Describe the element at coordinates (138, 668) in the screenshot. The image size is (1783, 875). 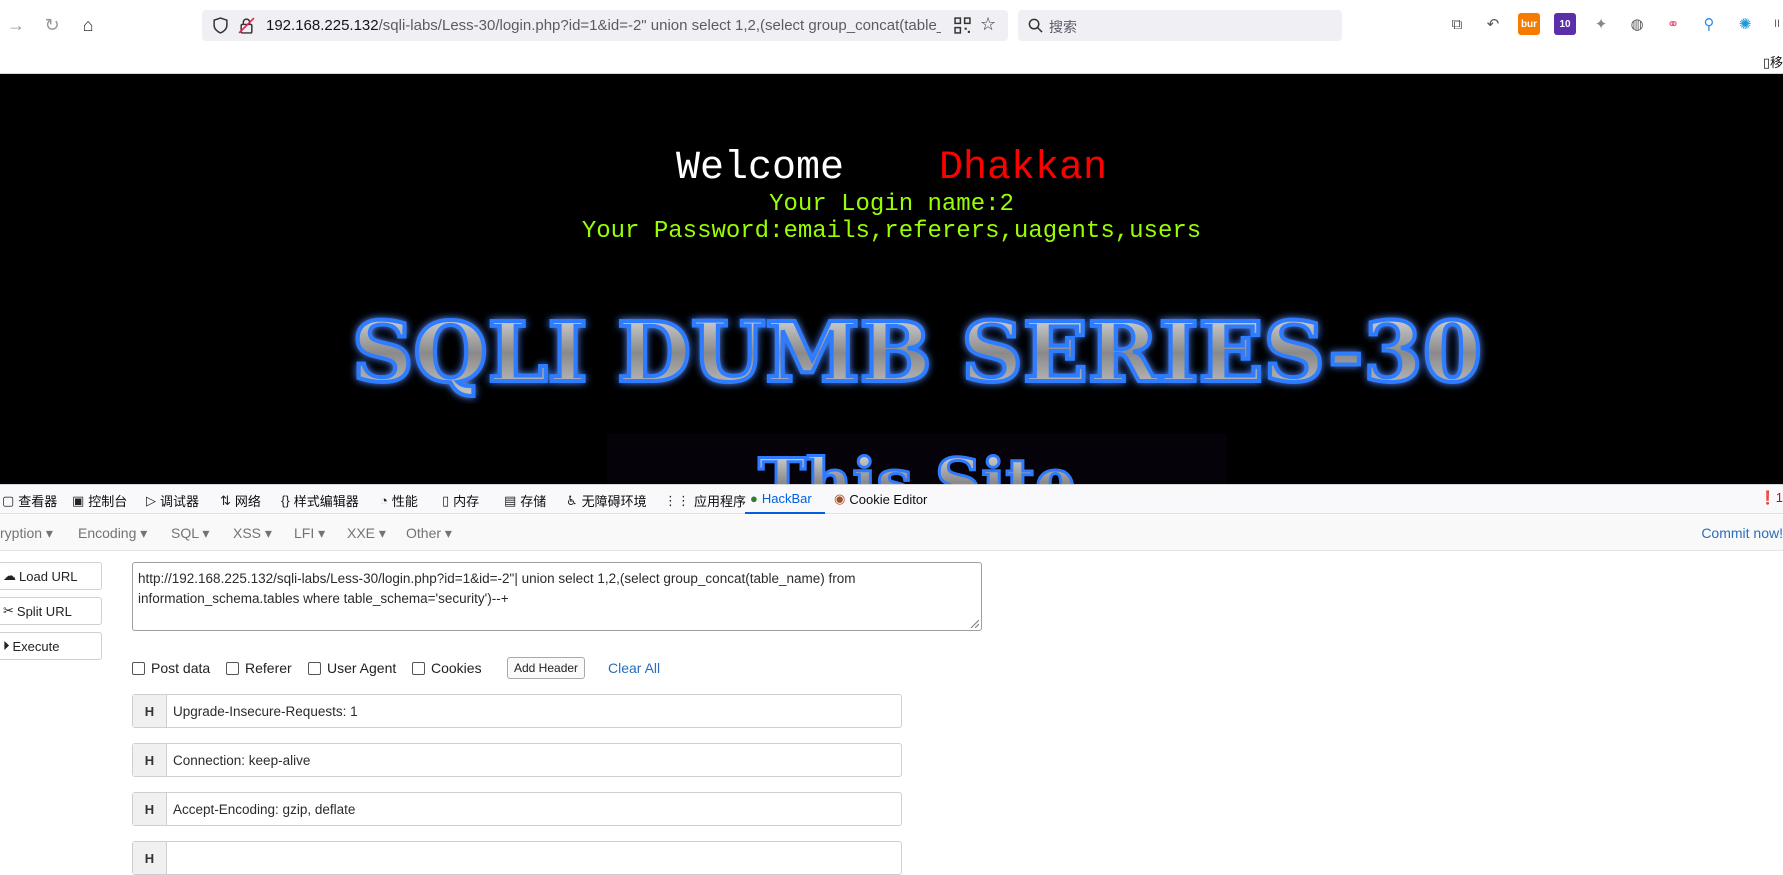
I see `post-data-checkbox` at that location.